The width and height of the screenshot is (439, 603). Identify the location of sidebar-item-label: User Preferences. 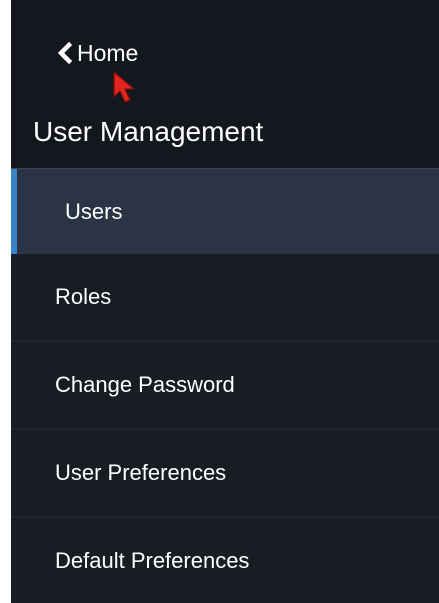
(141, 472).